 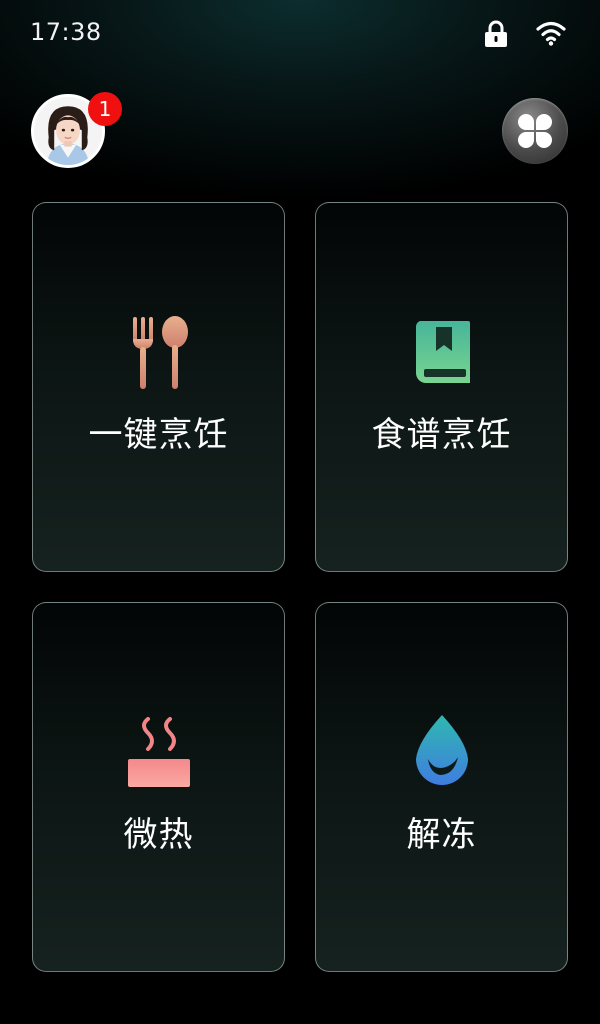 I want to click on card-label: 解冻, so click(x=441, y=835).